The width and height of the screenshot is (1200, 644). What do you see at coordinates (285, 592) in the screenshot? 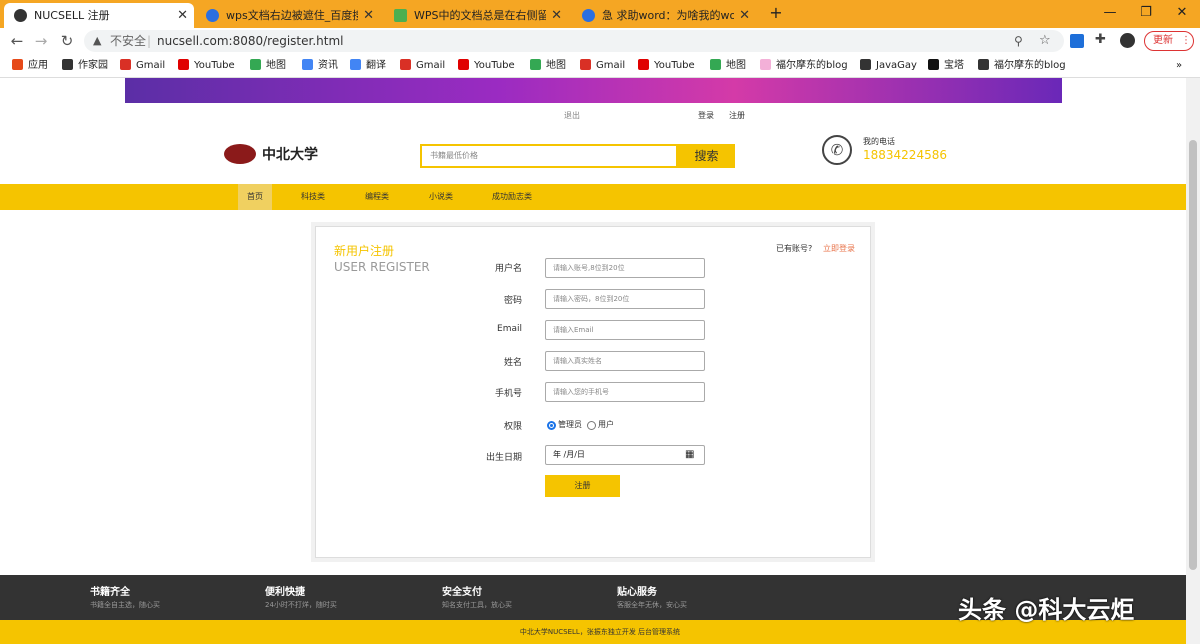
I see `footer-title: 便利快捷` at bounding box center [285, 592].